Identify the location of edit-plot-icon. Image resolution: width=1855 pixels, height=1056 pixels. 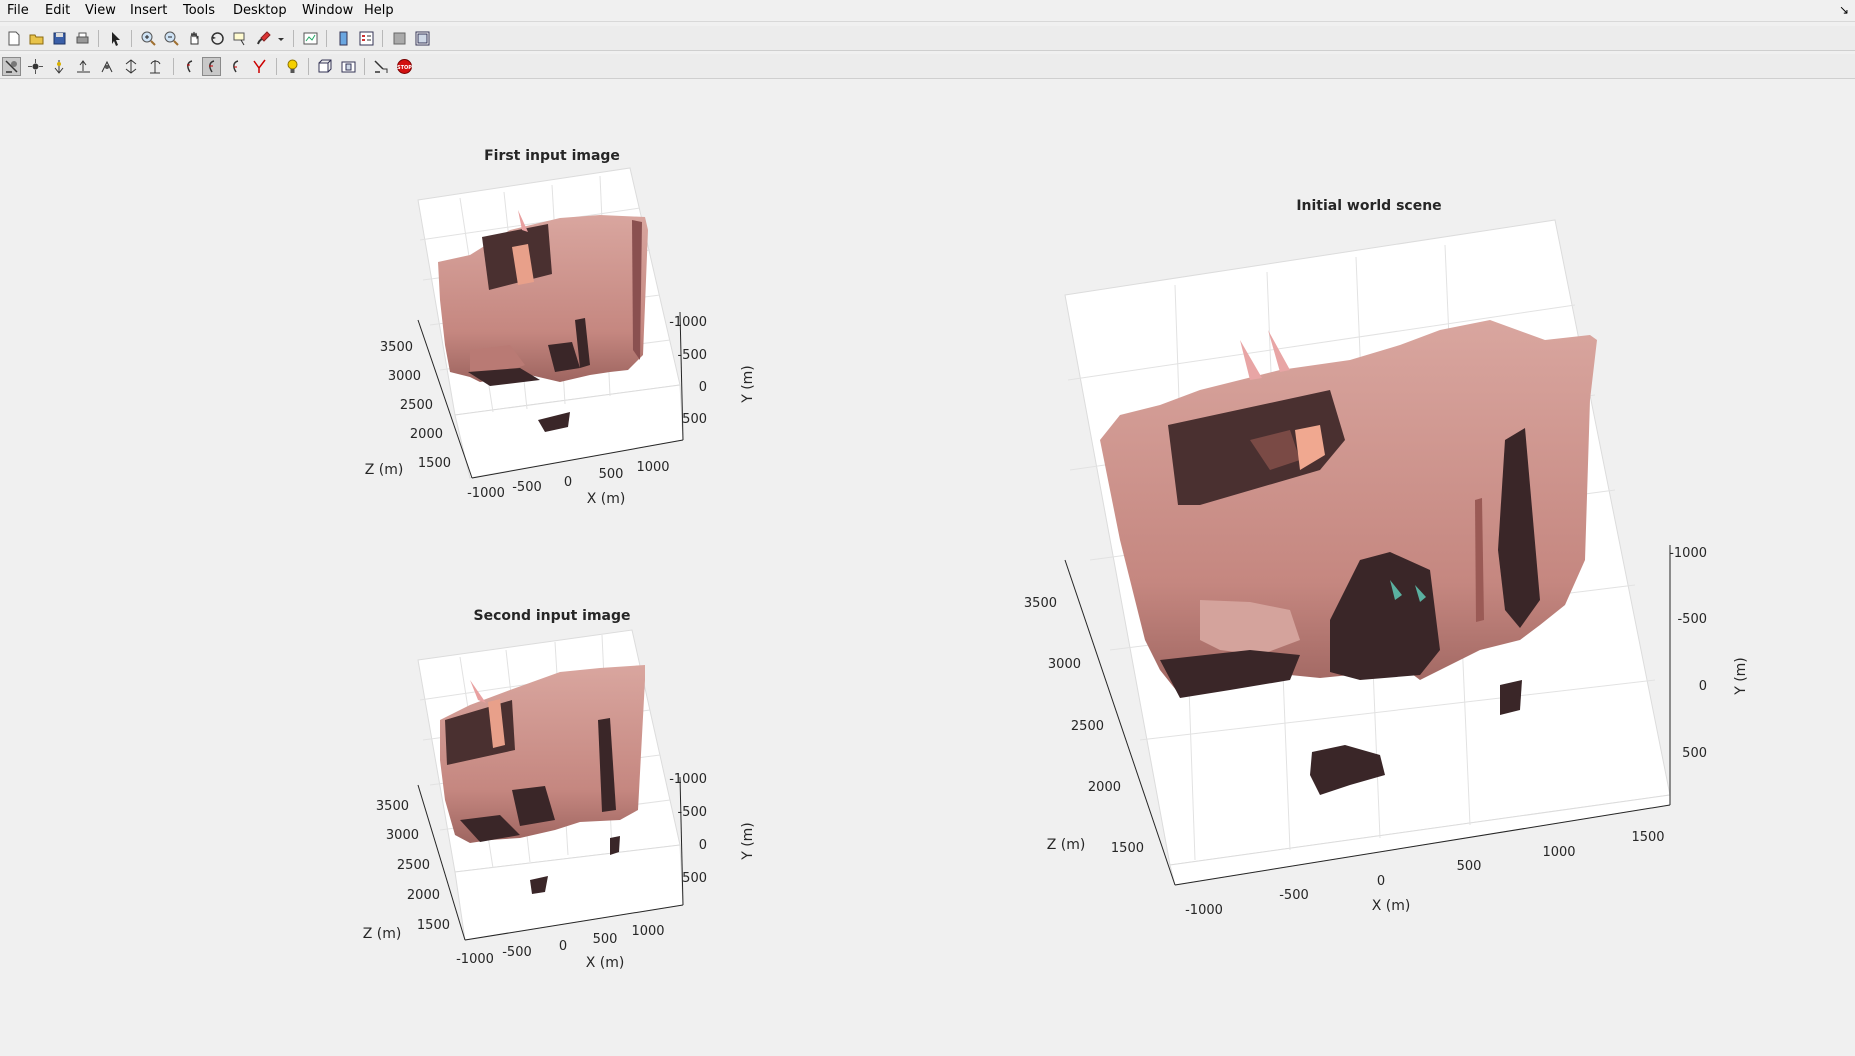
(115, 38).